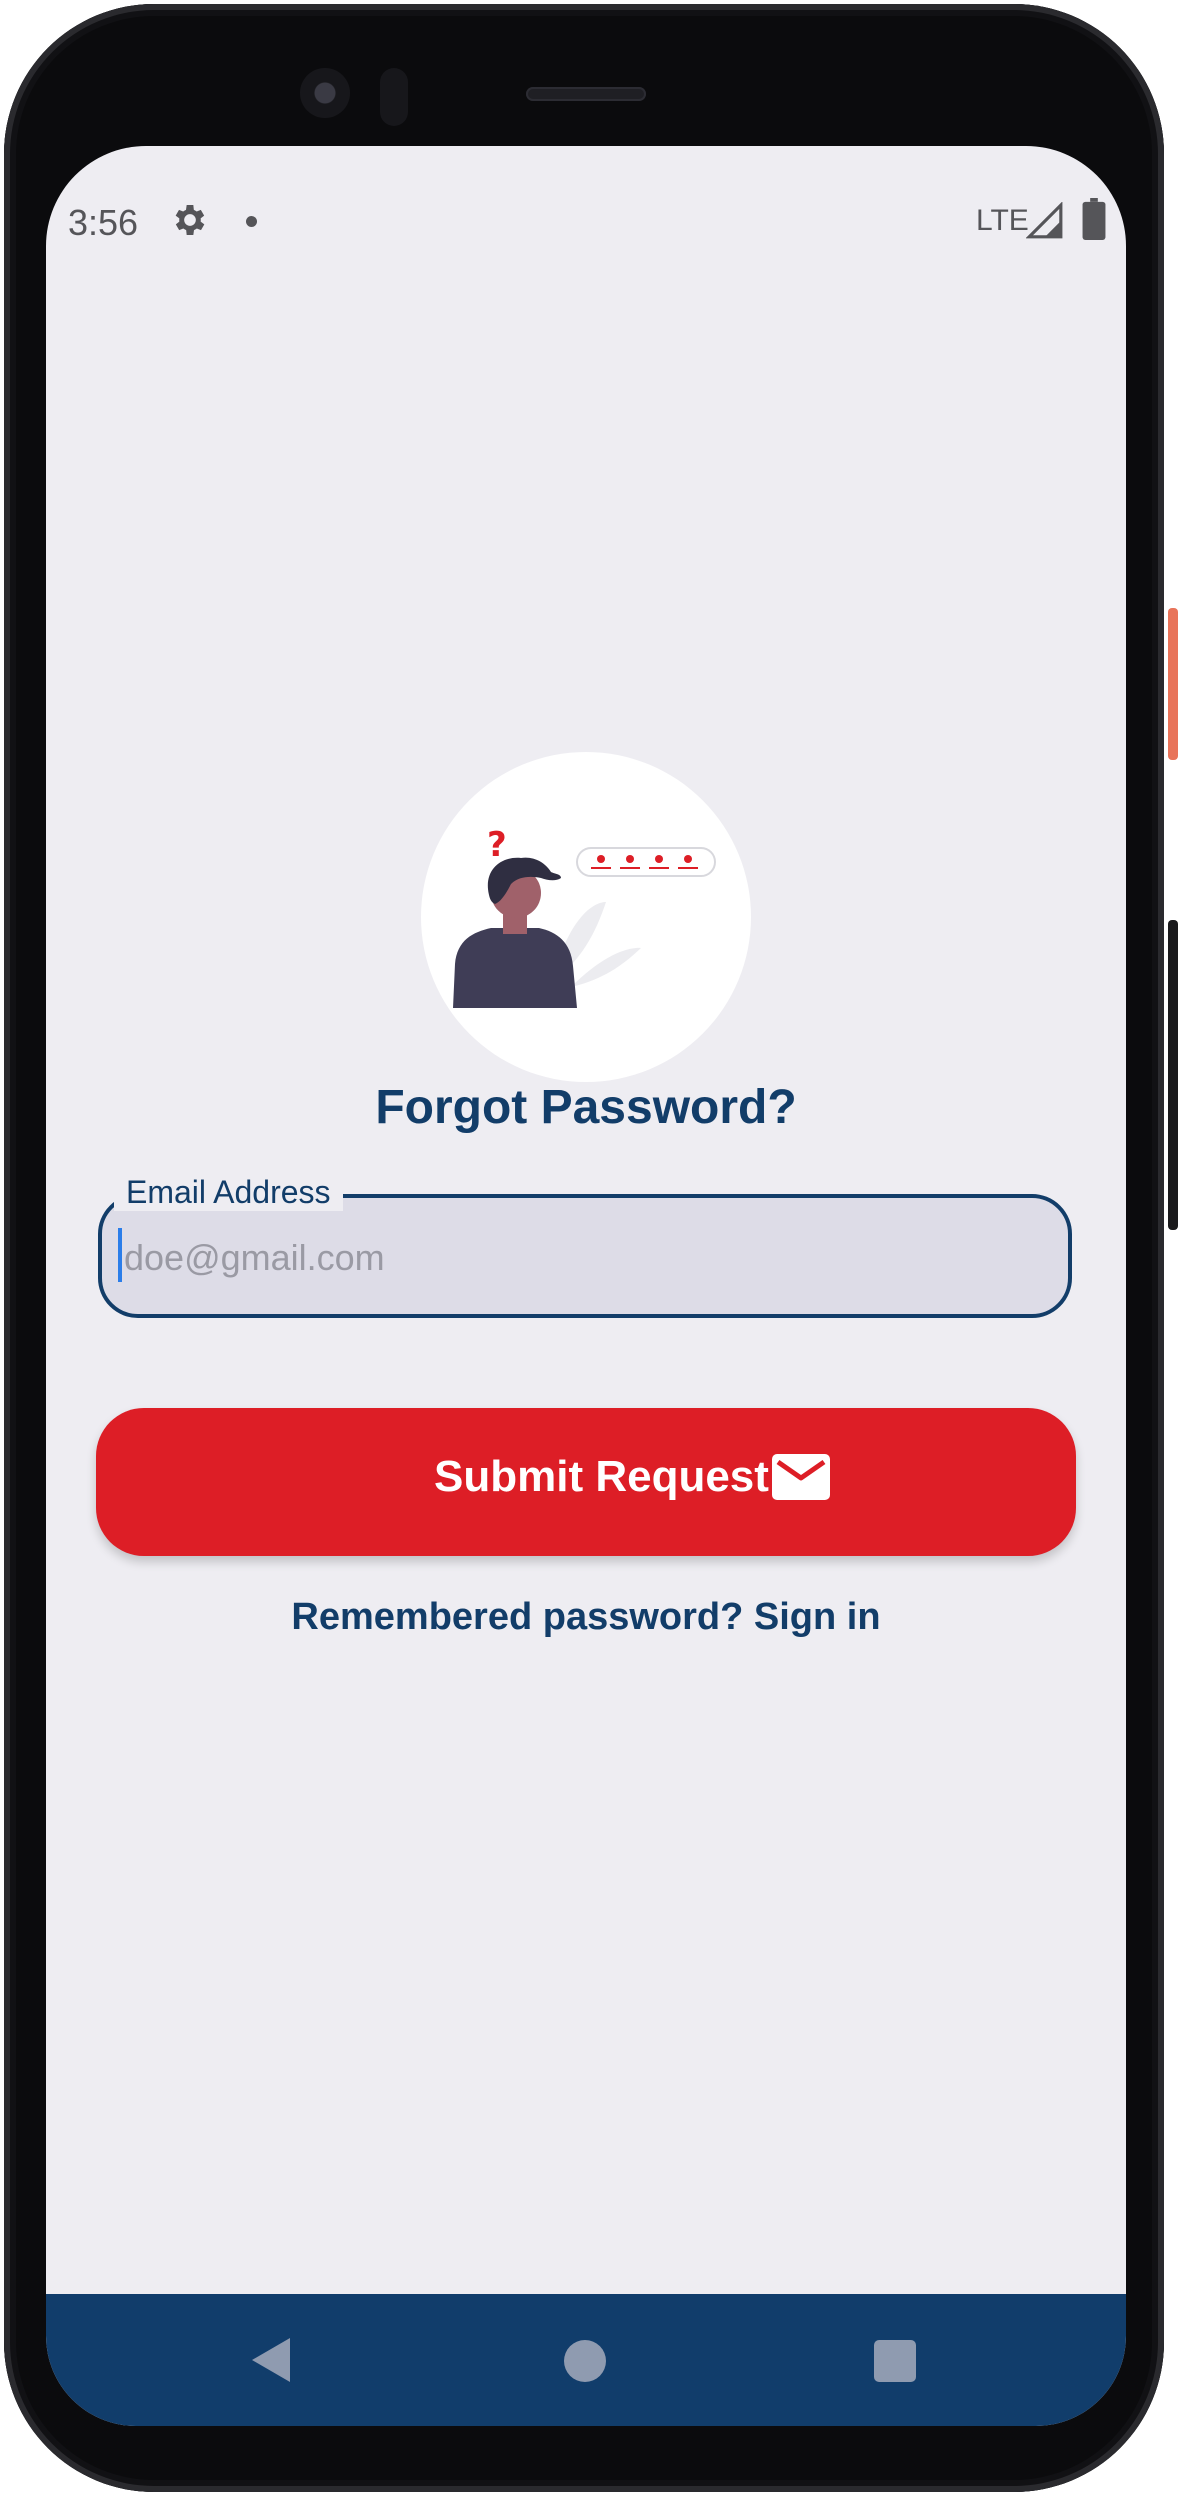 The image size is (1178, 2498). Describe the element at coordinates (394, 97) in the screenshot. I see `proximity-sensor` at that location.